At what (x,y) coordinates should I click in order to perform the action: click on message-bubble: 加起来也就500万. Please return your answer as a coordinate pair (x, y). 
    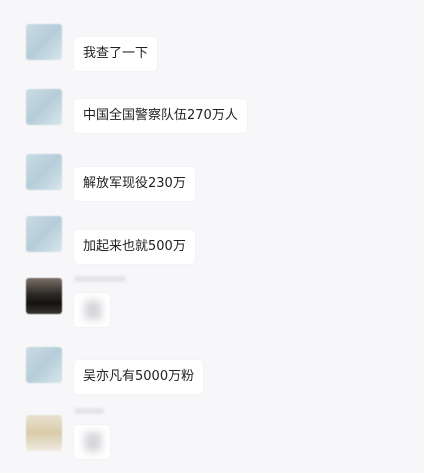
    Looking at the image, I should click on (134, 247).